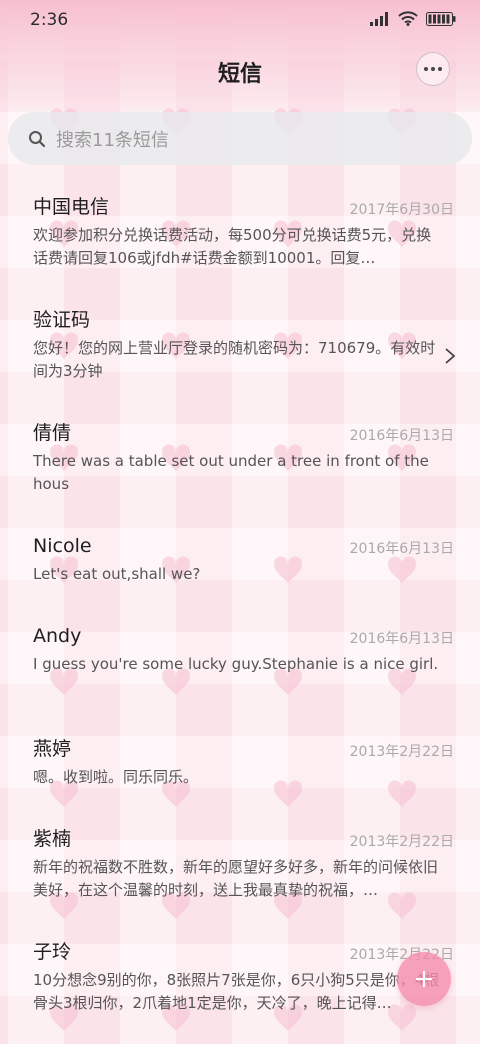  I want to click on more-horizontal-icon, so click(426, 69).